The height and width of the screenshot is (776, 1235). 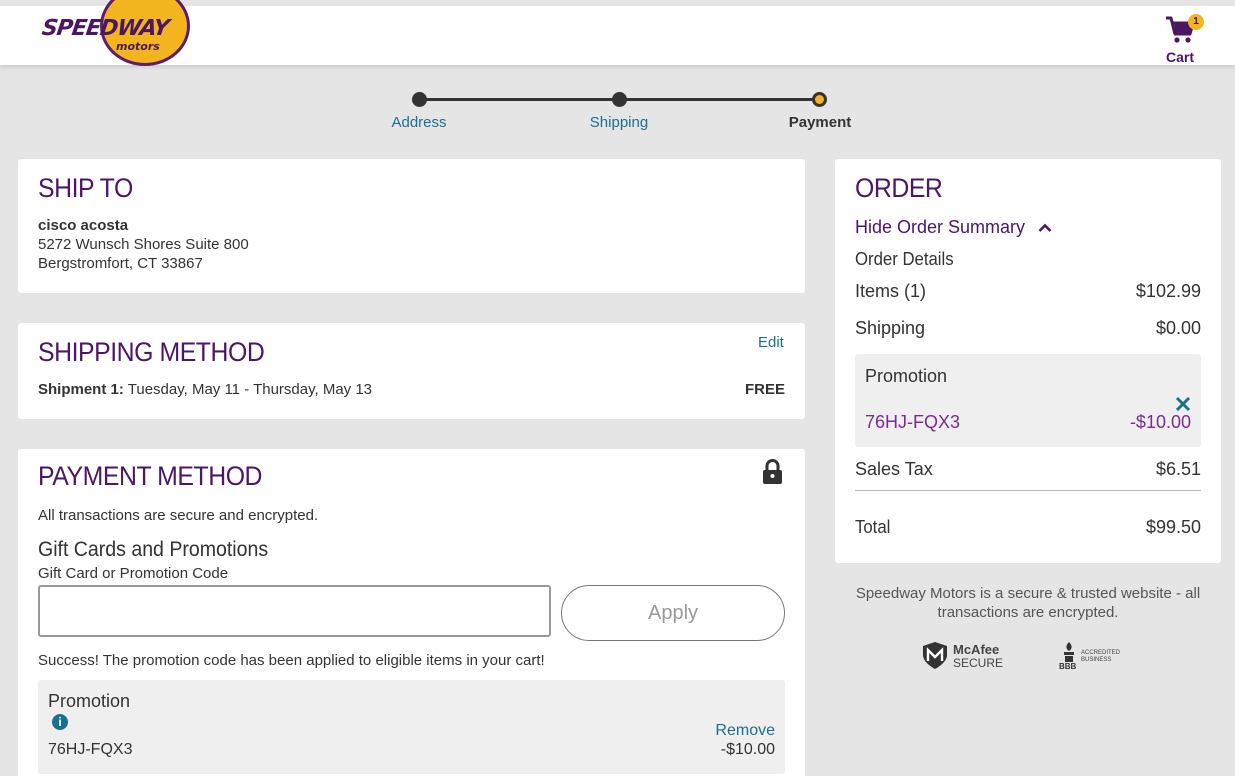 I want to click on promo-code: 76HJ-FQX3, so click(x=90, y=749).